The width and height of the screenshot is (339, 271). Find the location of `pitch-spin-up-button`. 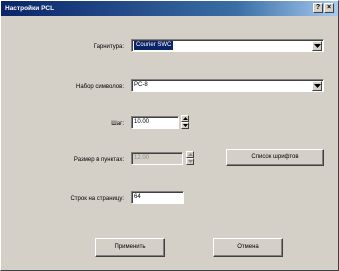

pitch-spin-up-button is located at coordinates (185, 118).